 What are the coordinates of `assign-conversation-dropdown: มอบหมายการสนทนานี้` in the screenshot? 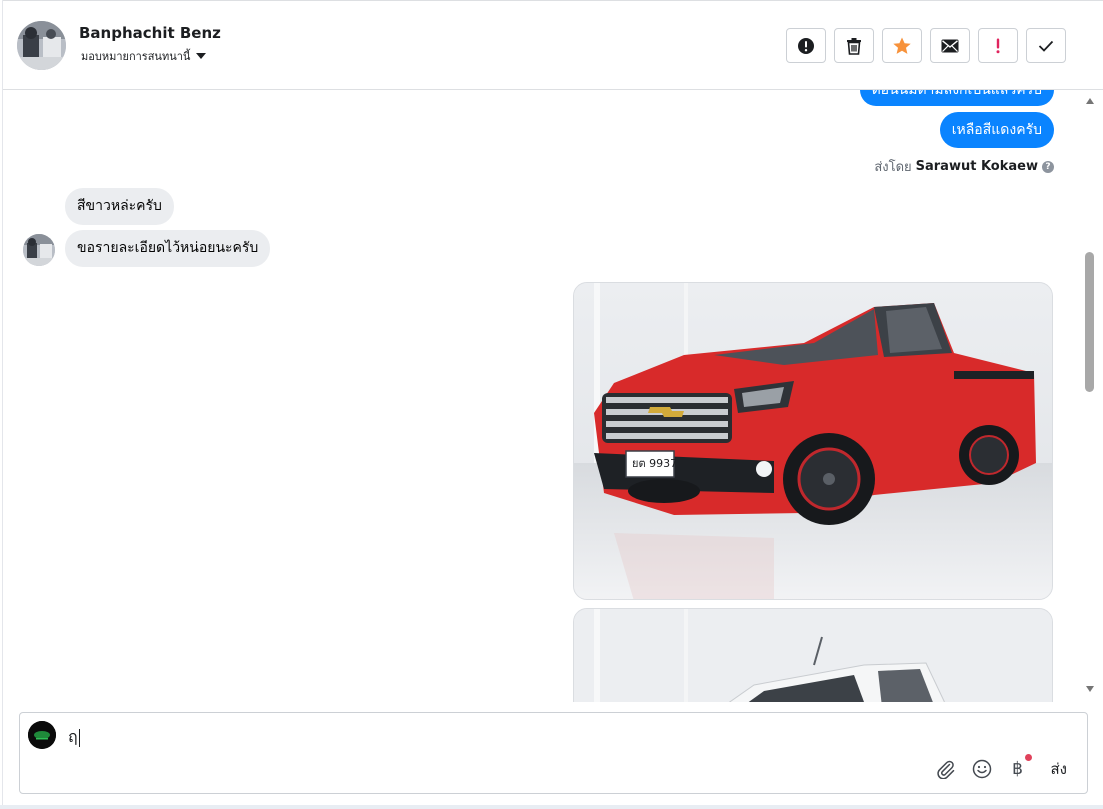 It's located at (144, 56).